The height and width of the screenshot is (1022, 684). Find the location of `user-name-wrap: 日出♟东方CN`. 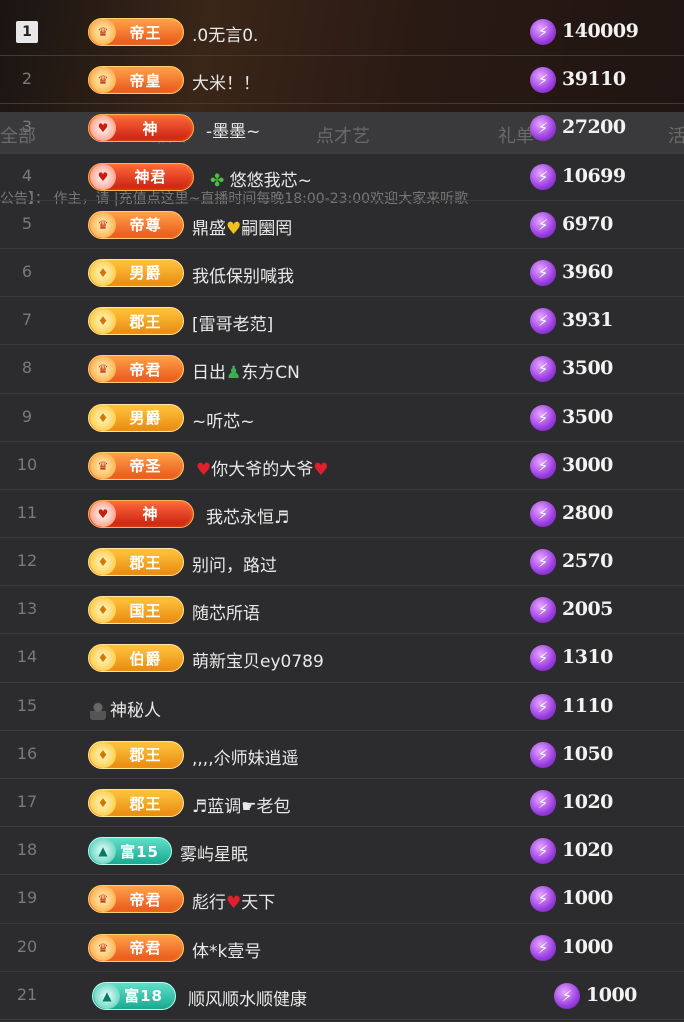

user-name-wrap: 日出♟东方CN is located at coordinates (246, 370).